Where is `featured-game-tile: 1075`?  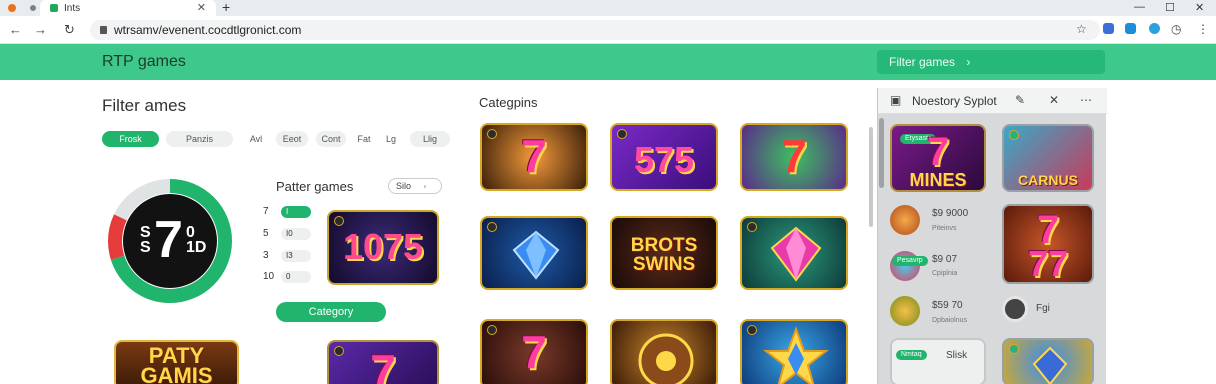
featured-game-tile: 1075 is located at coordinates (383, 247).